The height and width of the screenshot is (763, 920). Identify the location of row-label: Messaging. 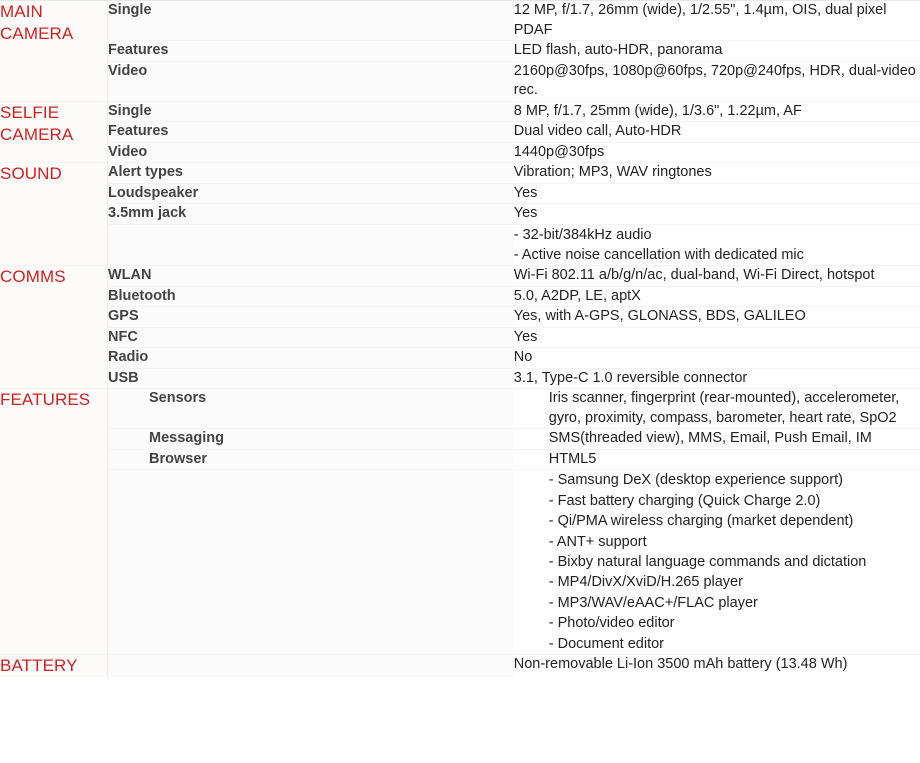
(310, 439).